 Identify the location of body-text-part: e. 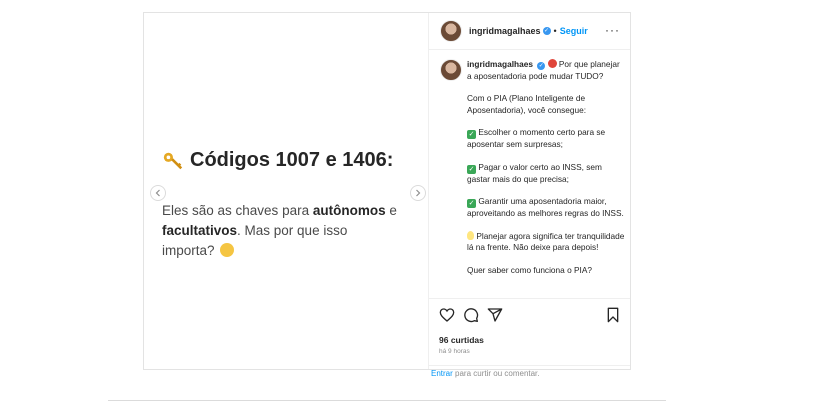
(391, 210).